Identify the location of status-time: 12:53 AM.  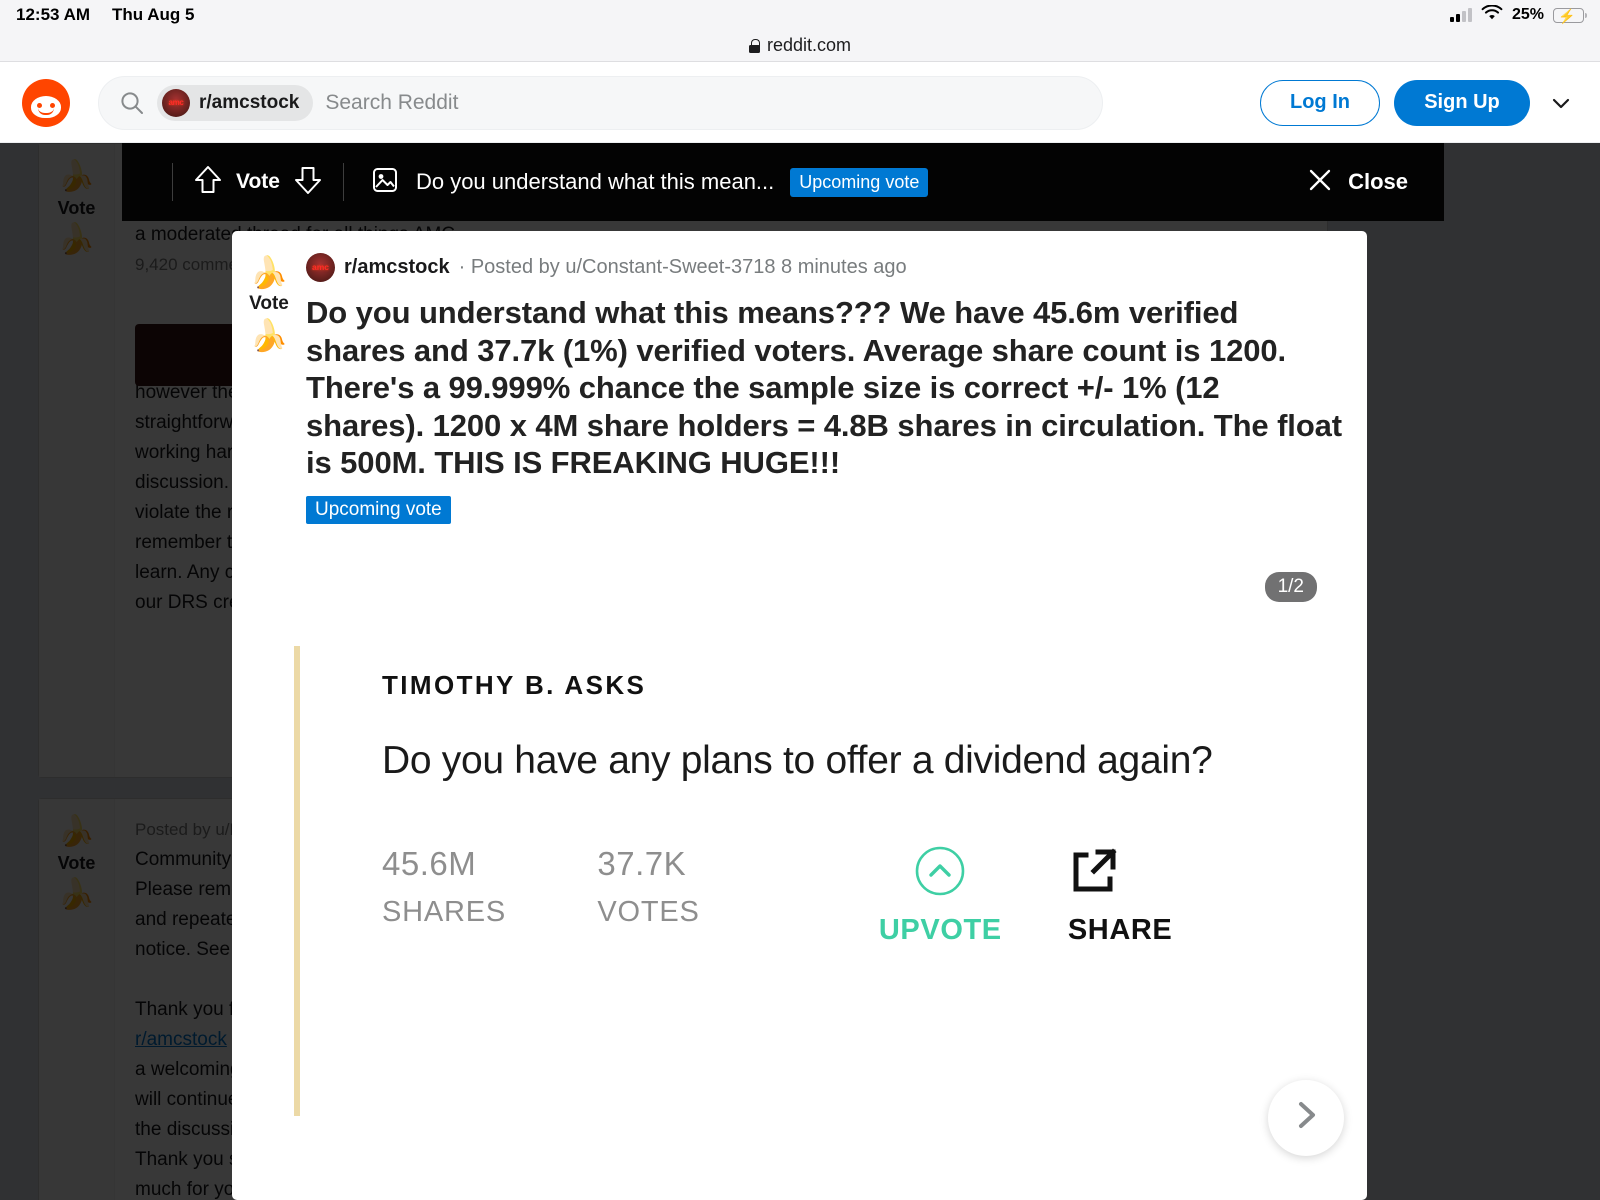
(53, 14).